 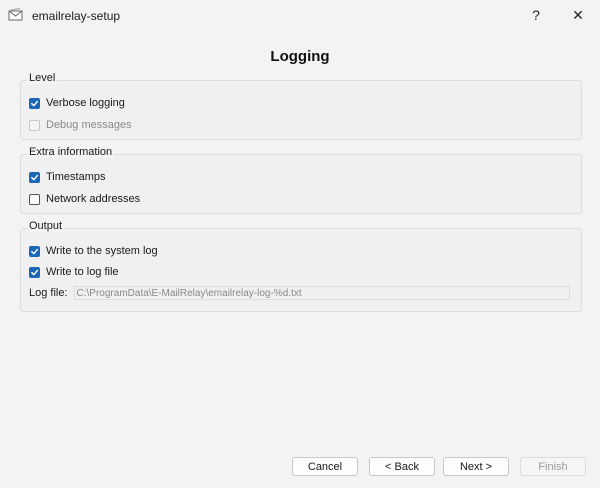 I want to click on level-group-title: Level, so click(x=42, y=78).